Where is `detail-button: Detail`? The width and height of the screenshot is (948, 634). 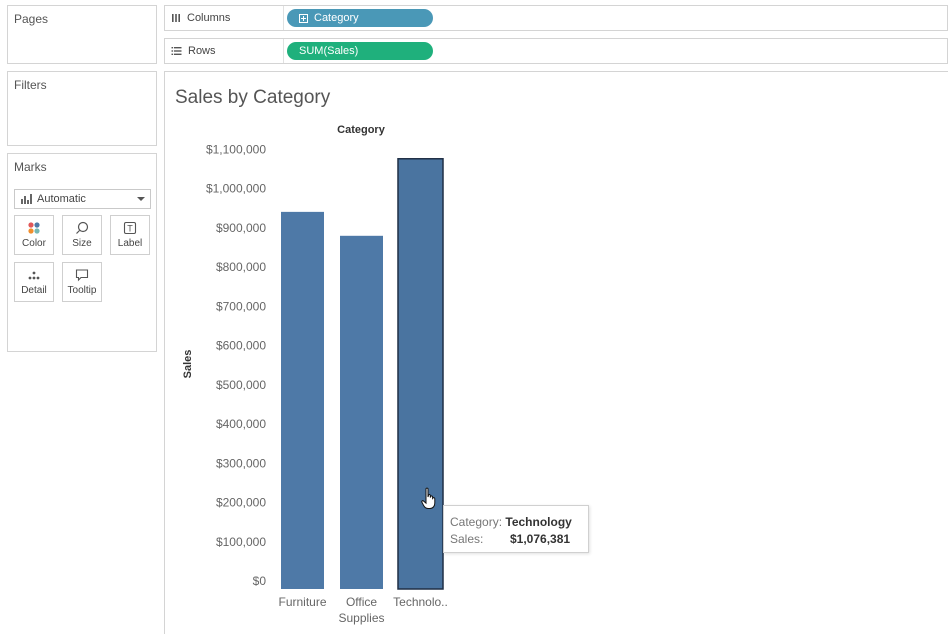 detail-button: Detail is located at coordinates (34, 282).